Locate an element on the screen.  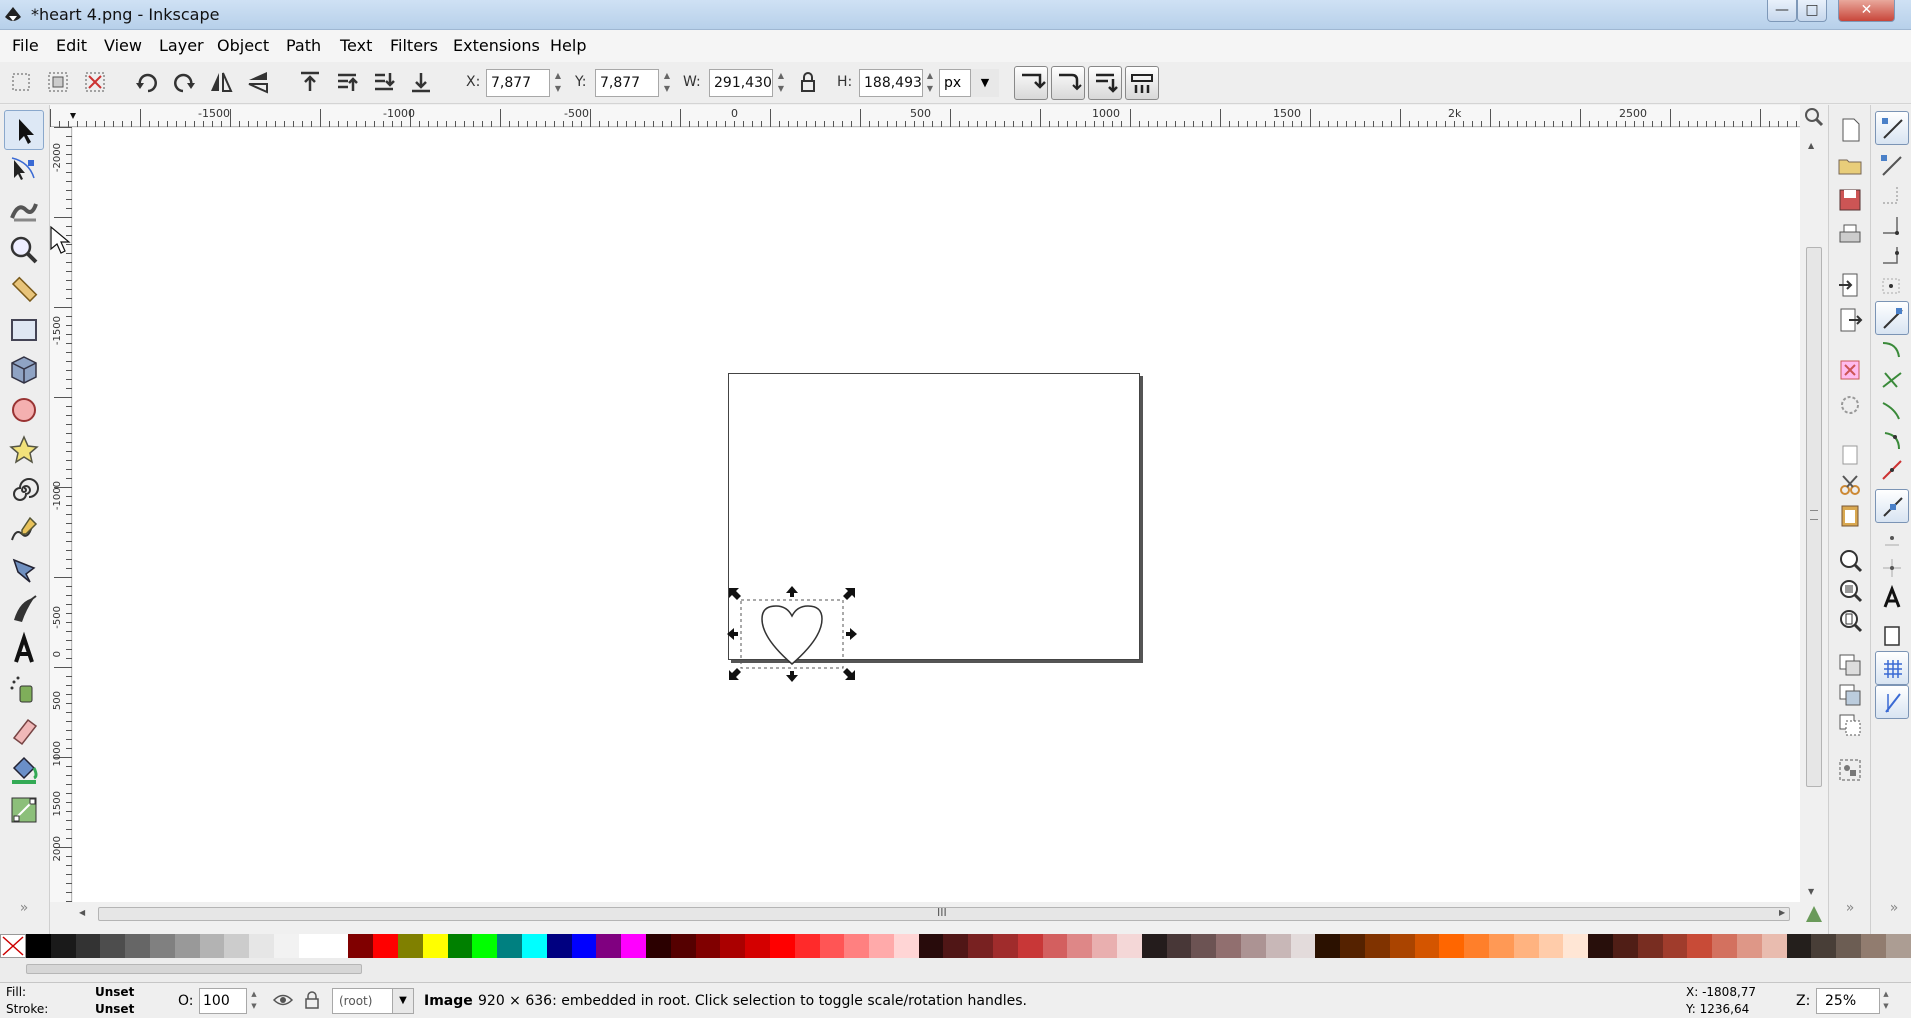
snap-text-baseline-icon is located at coordinates (1892, 598).